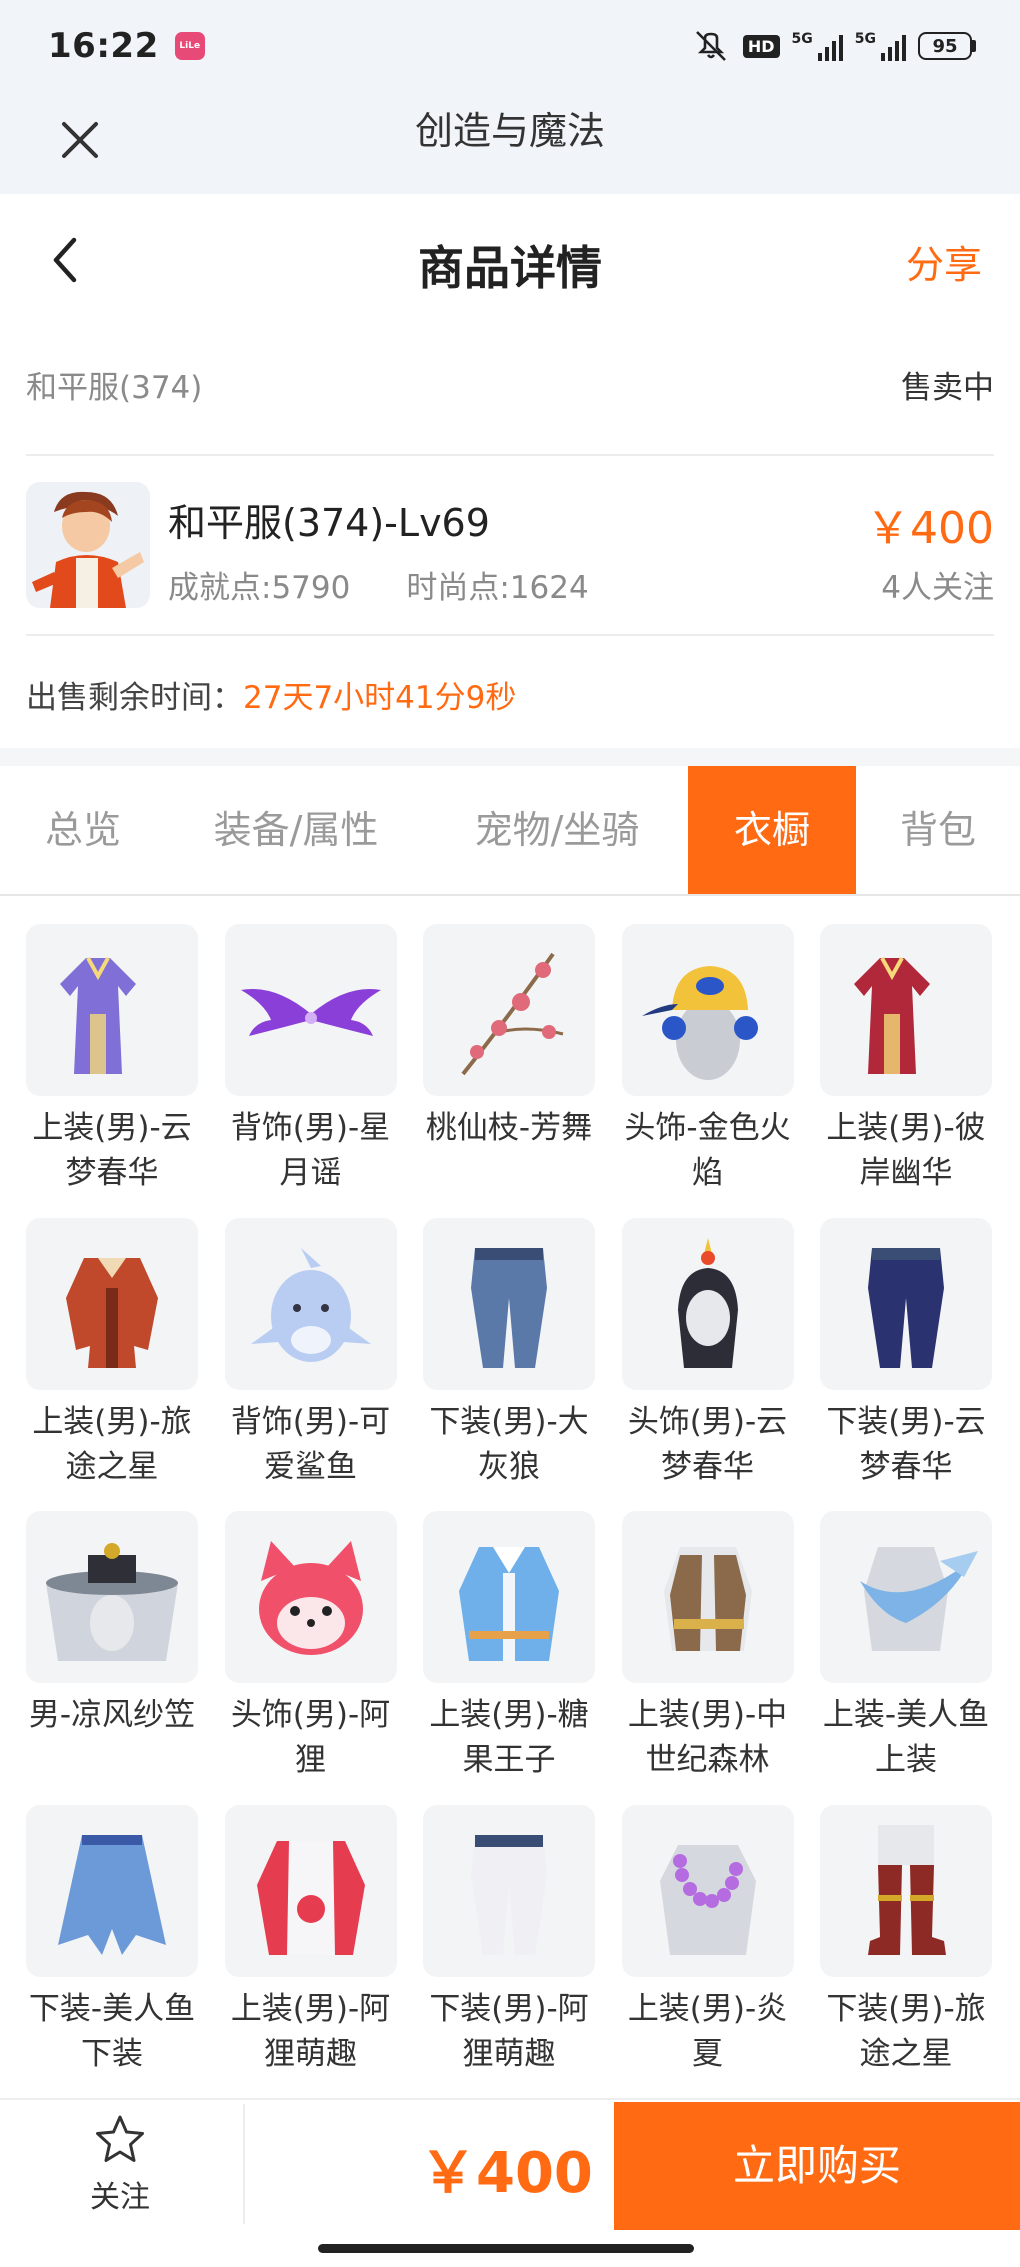 The height and width of the screenshot is (2267, 1020). I want to click on home-indicator, so click(506, 2248).